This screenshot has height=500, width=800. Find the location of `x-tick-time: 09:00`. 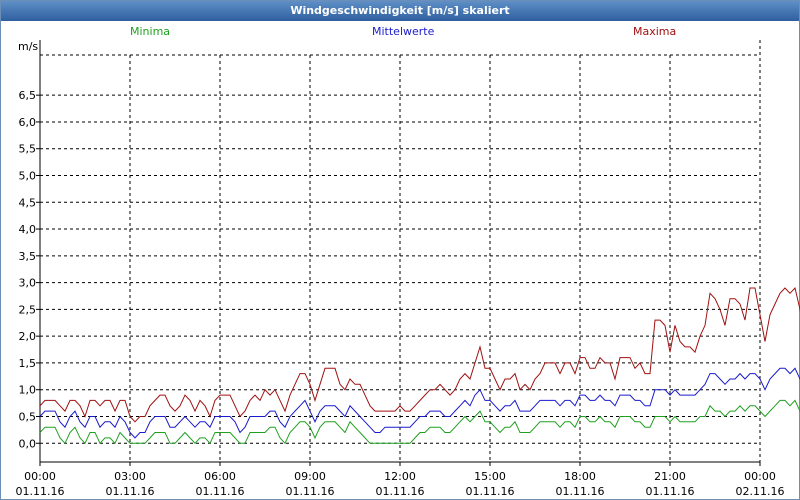

x-tick-time: 09:00 is located at coordinates (310, 476).